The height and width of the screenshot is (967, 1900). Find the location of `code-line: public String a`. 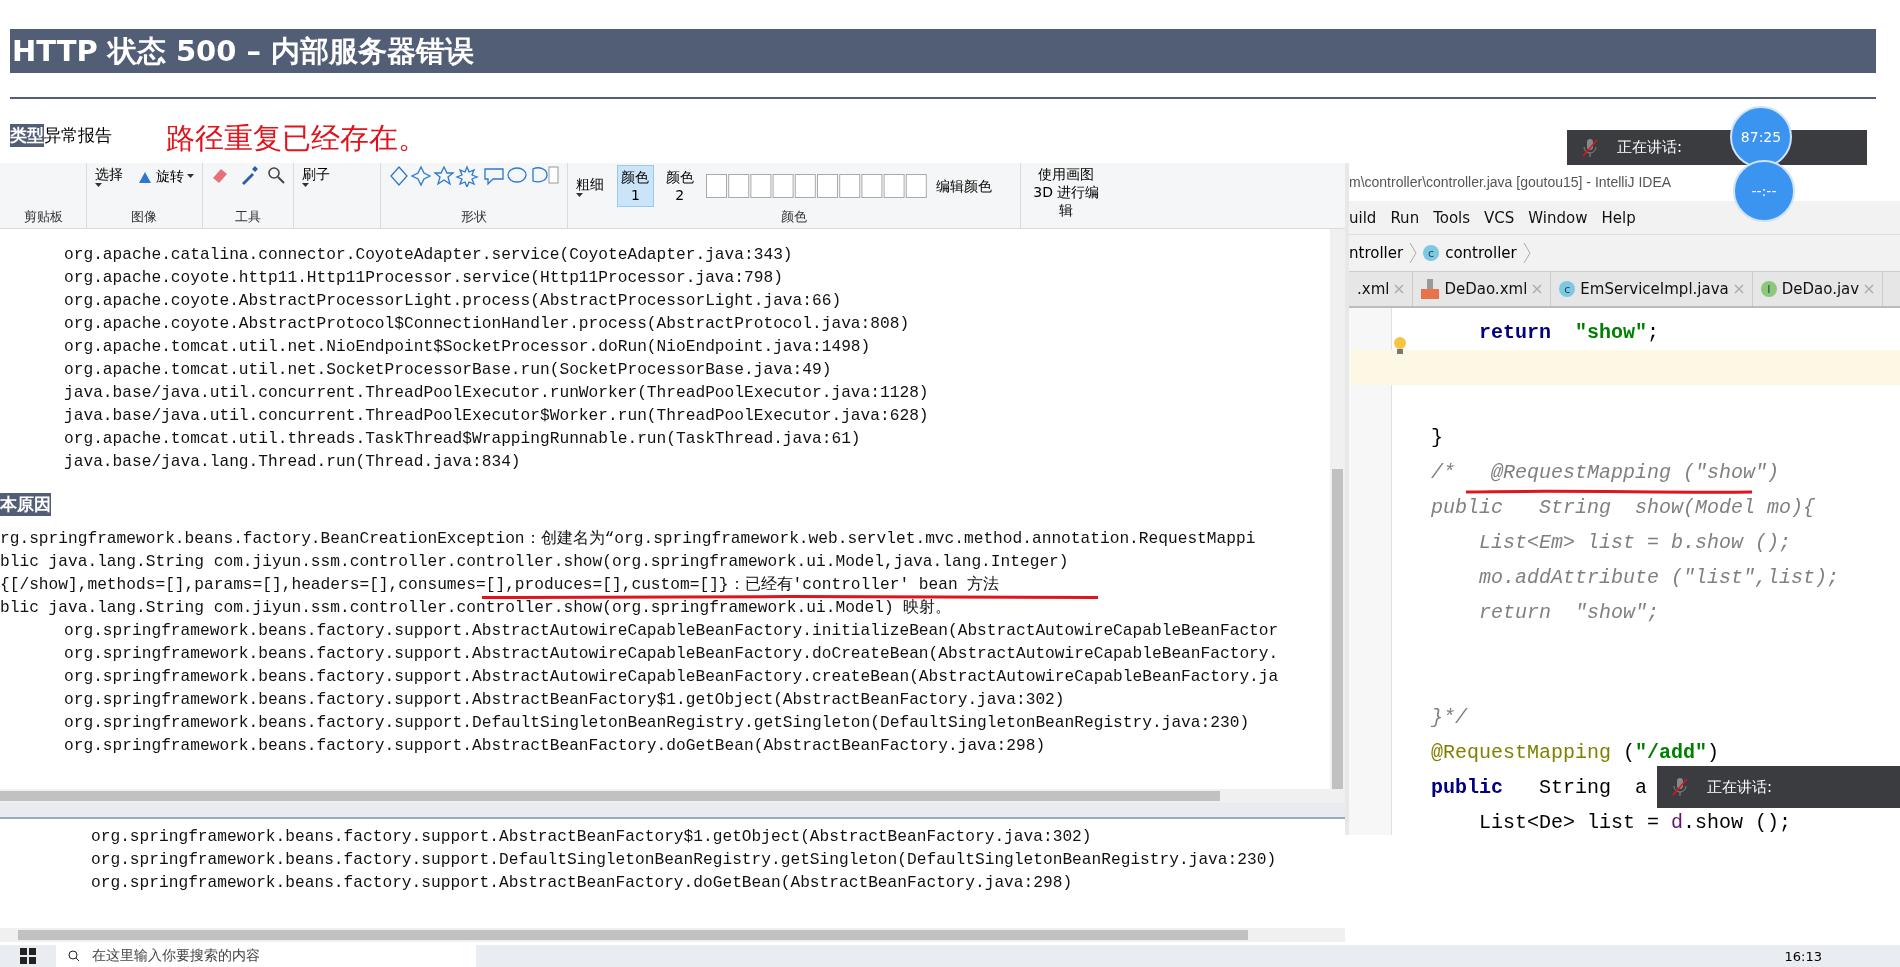

code-line: public String a is located at coordinates (1539, 787).